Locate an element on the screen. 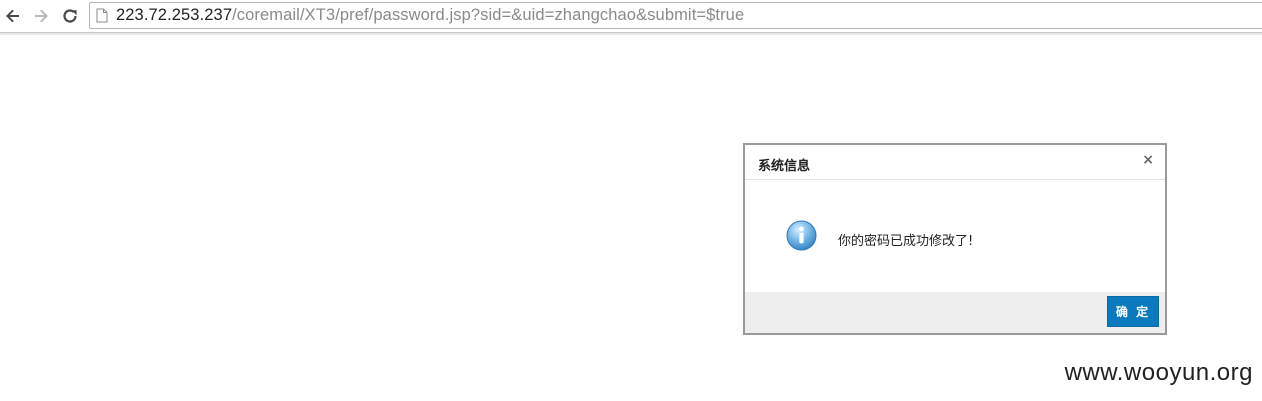  url-host: 223.72.253.237 is located at coordinates (174, 15).